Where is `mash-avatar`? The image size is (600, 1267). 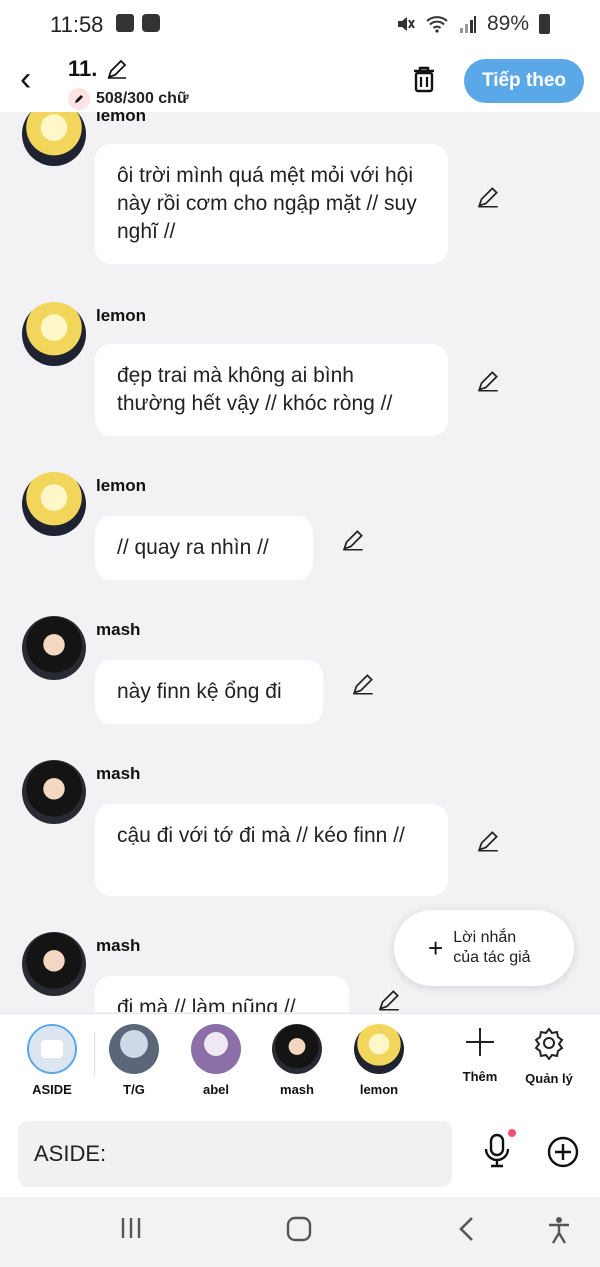
mash-avatar is located at coordinates (297, 1049).